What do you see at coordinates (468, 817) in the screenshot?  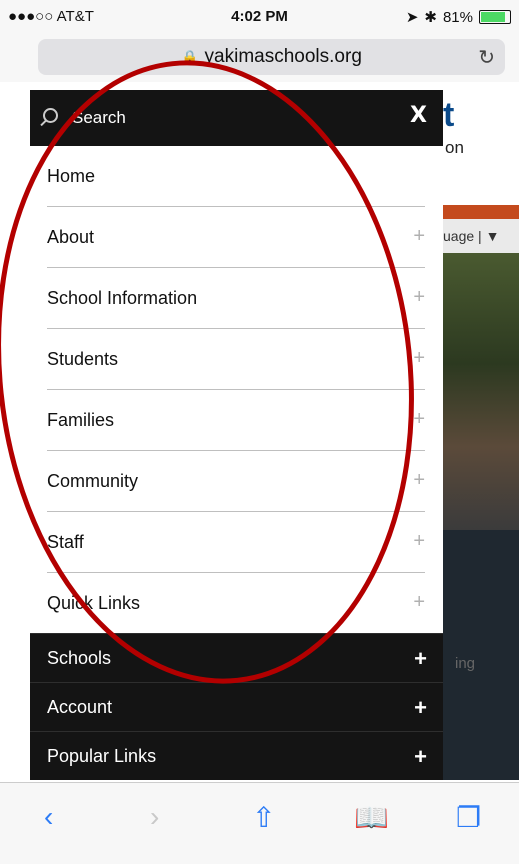 I see `tabs-icon: ❐` at bounding box center [468, 817].